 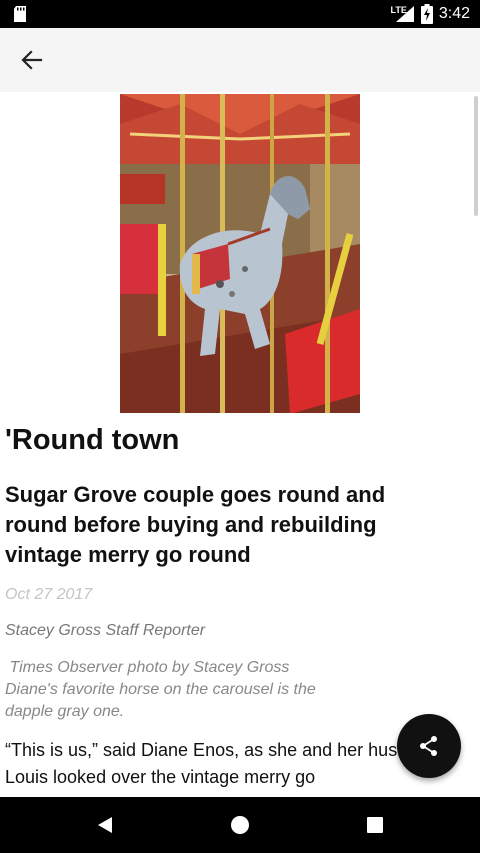 I want to click on nav-home-button, so click(x=240, y=825).